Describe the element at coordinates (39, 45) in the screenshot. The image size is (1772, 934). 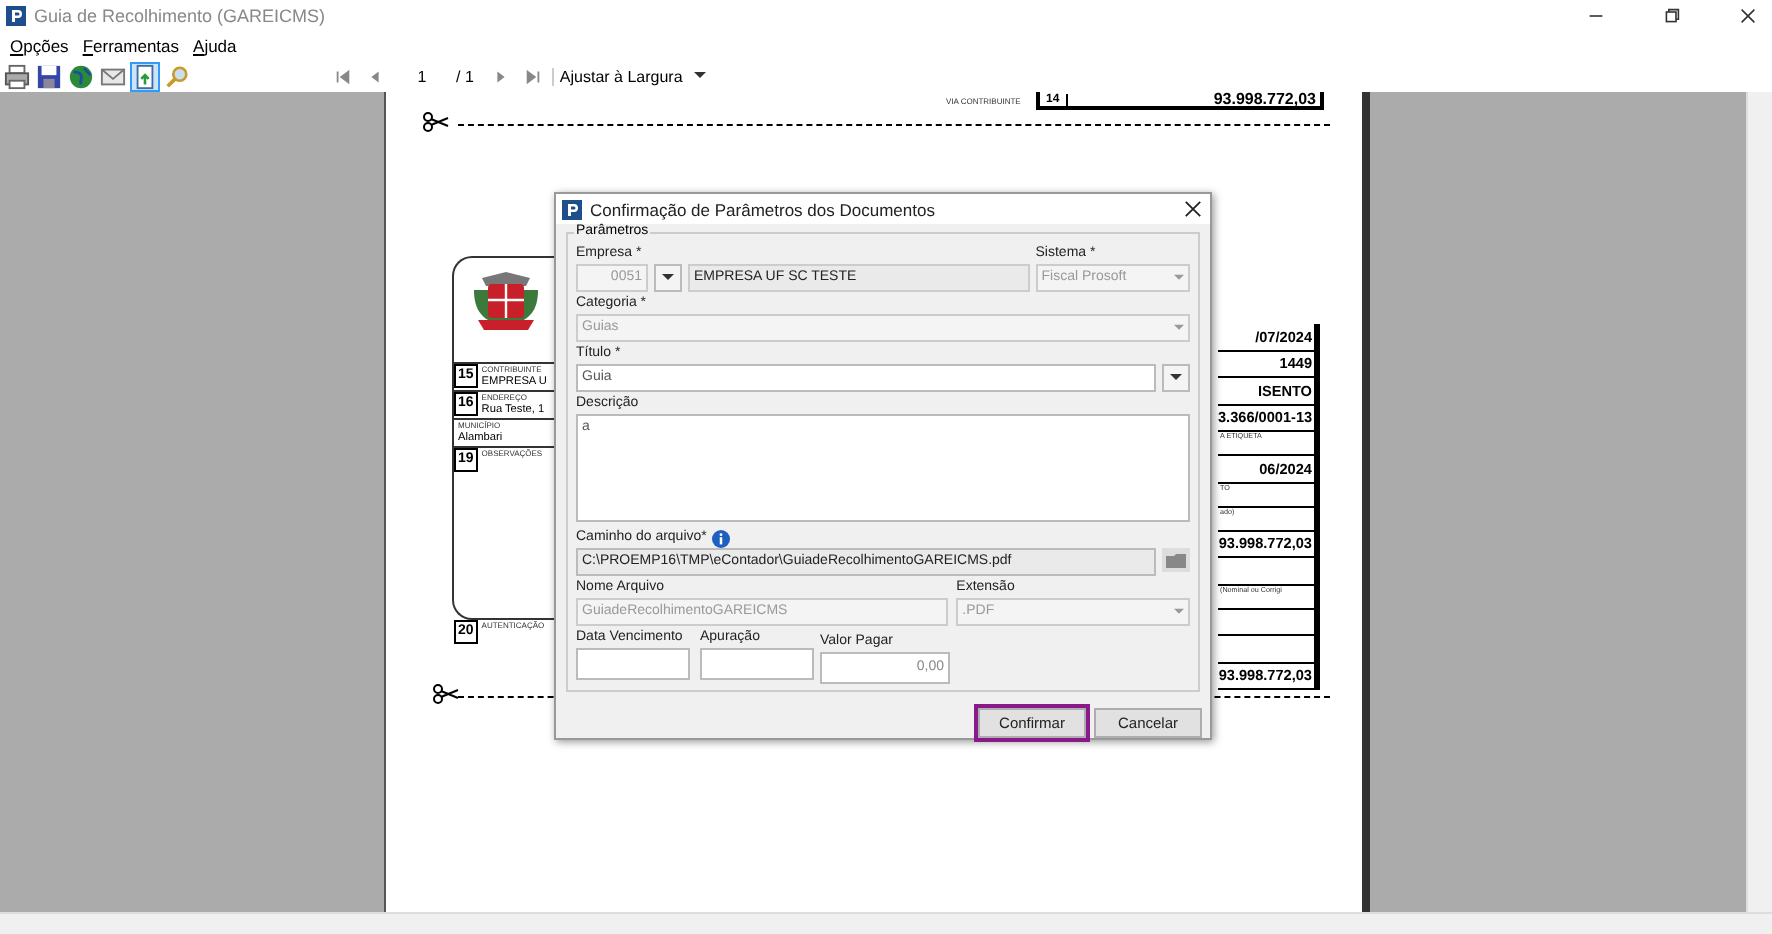
I see `menu-item: Opções` at that location.